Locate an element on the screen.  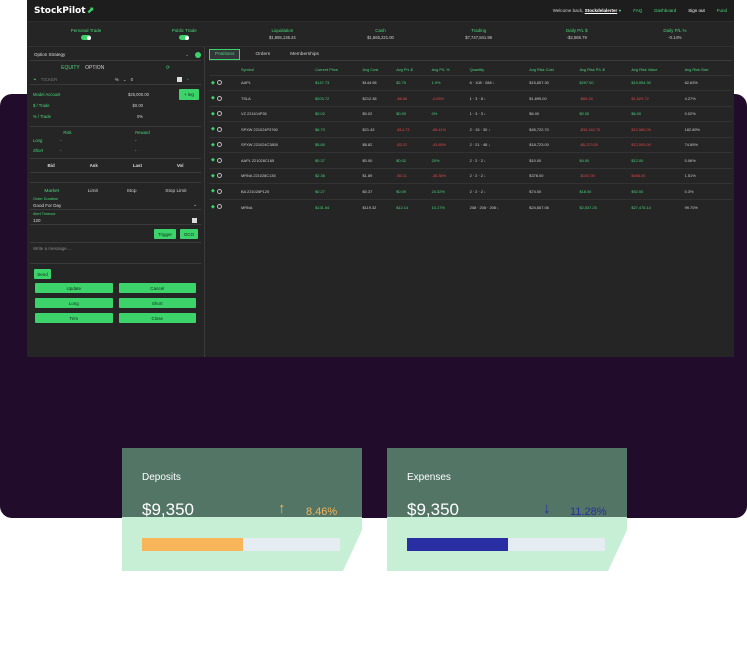
add-leg-button: + leg is located at coordinates (189, 94).